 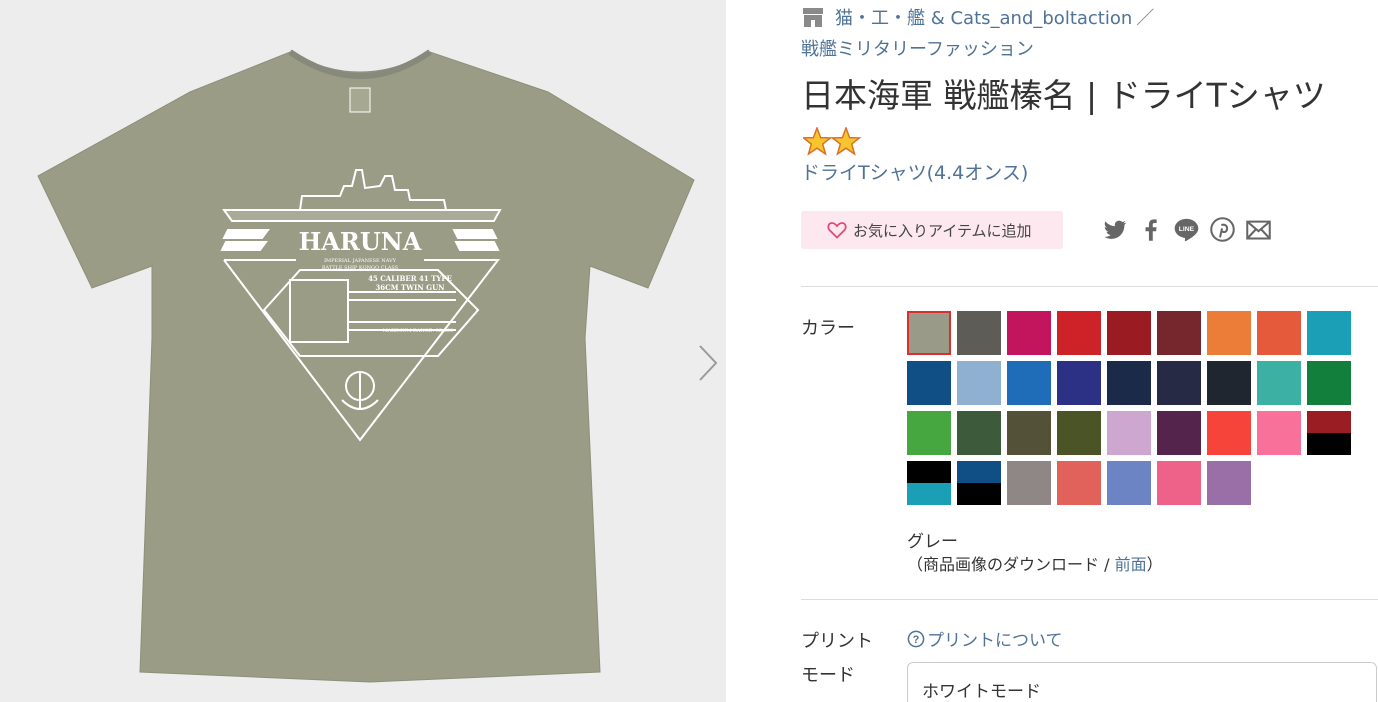 What do you see at coordinates (837, 641) in the screenshot?
I see `print-label: プリント` at bounding box center [837, 641].